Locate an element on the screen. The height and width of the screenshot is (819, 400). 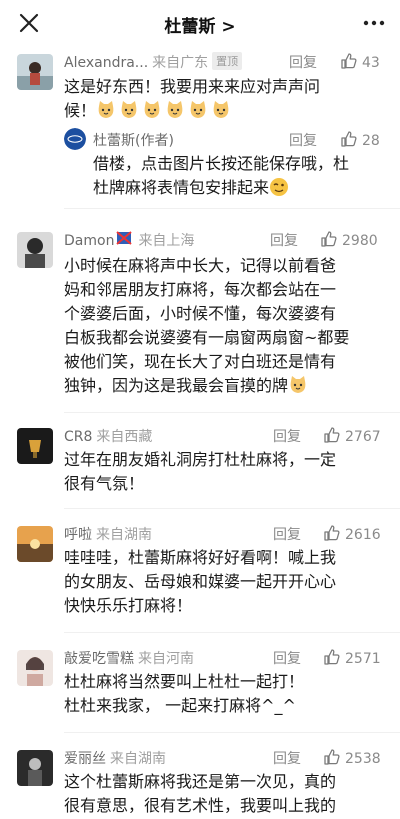
page-title: 杜蕾斯 > is located at coordinates (200, 24).